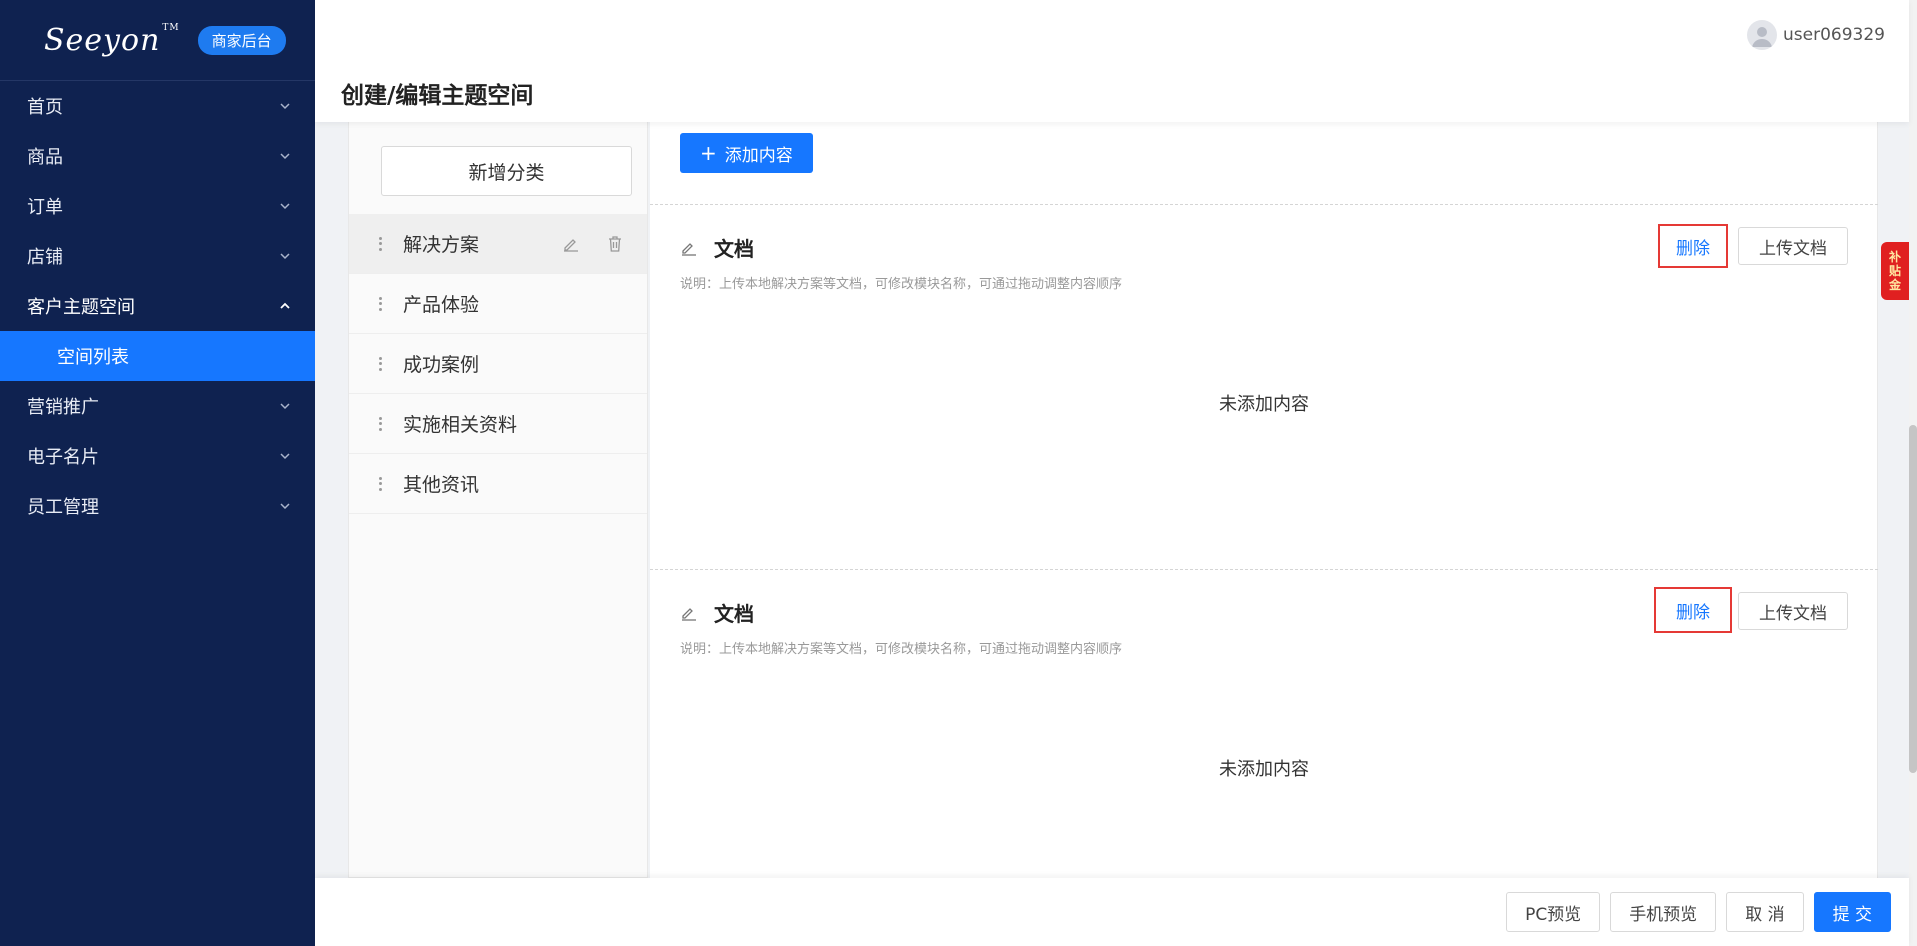 Image resolution: width=1917 pixels, height=946 pixels. Describe the element at coordinates (441, 485) in the screenshot. I see `category-label: 其他资讯` at that location.